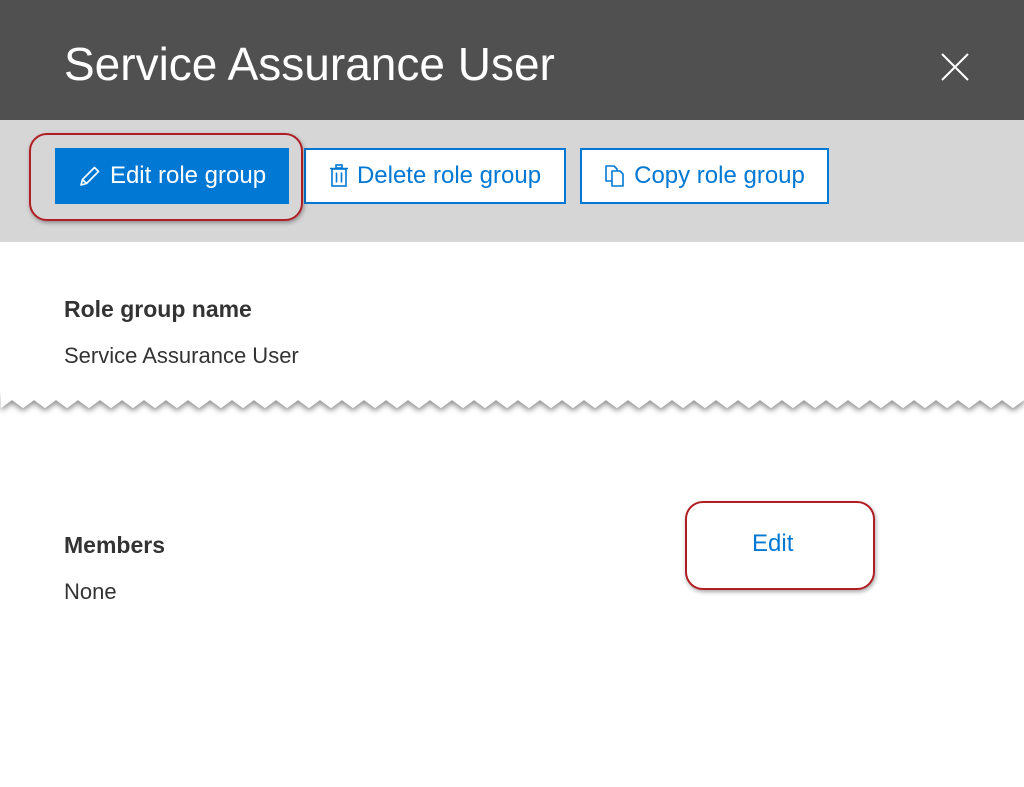 This screenshot has width=1024, height=787. I want to click on copy-role-group-button: Copy role group, so click(704, 176).